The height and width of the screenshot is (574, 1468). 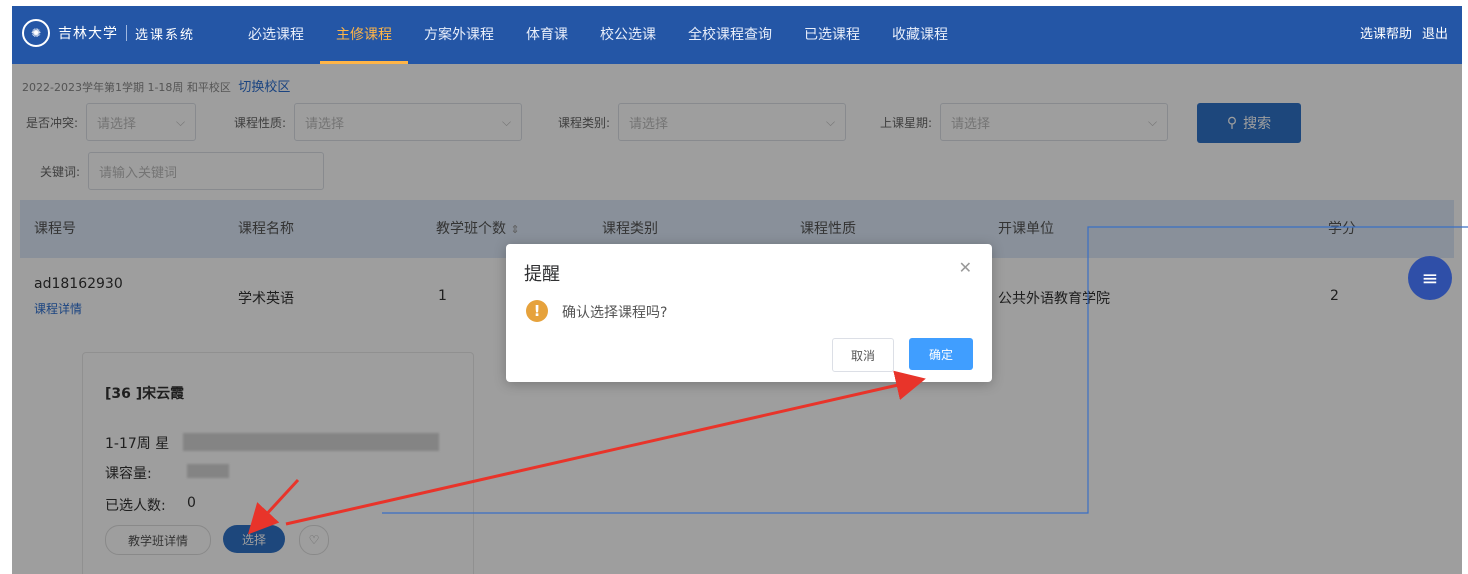 I want to click on nav-right: 选课帮助 退出, so click(x=1404, y=35).